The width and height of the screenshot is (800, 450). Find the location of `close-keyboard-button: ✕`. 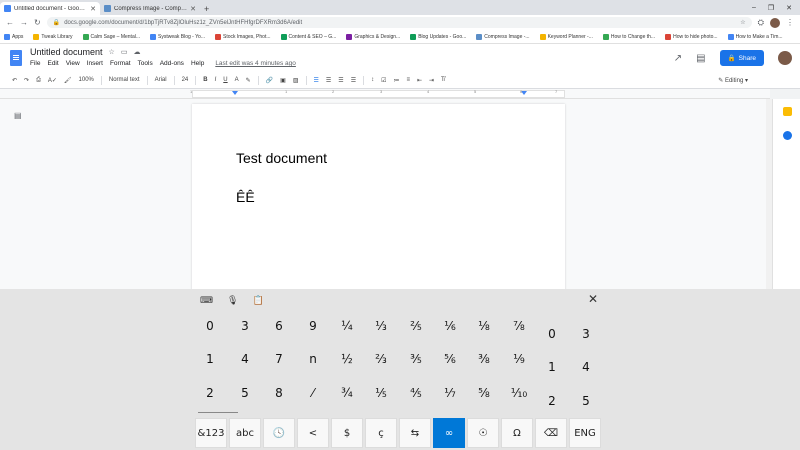

close-keyboard-button: ✕ is located at coordinates (593, 299).